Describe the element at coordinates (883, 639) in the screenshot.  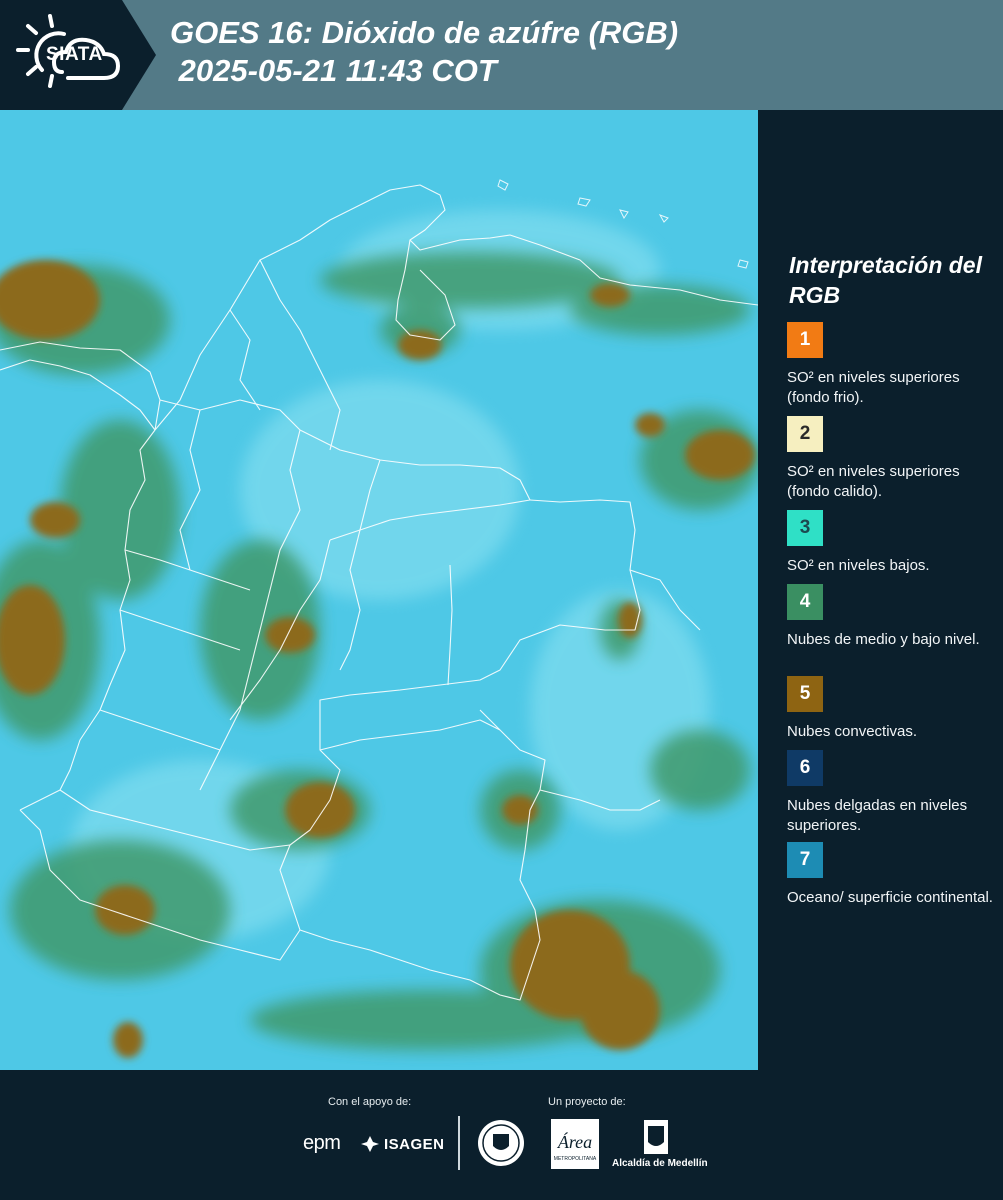
I see `legend-label-4: Nubes de medio y bajo nivel.` at that location.